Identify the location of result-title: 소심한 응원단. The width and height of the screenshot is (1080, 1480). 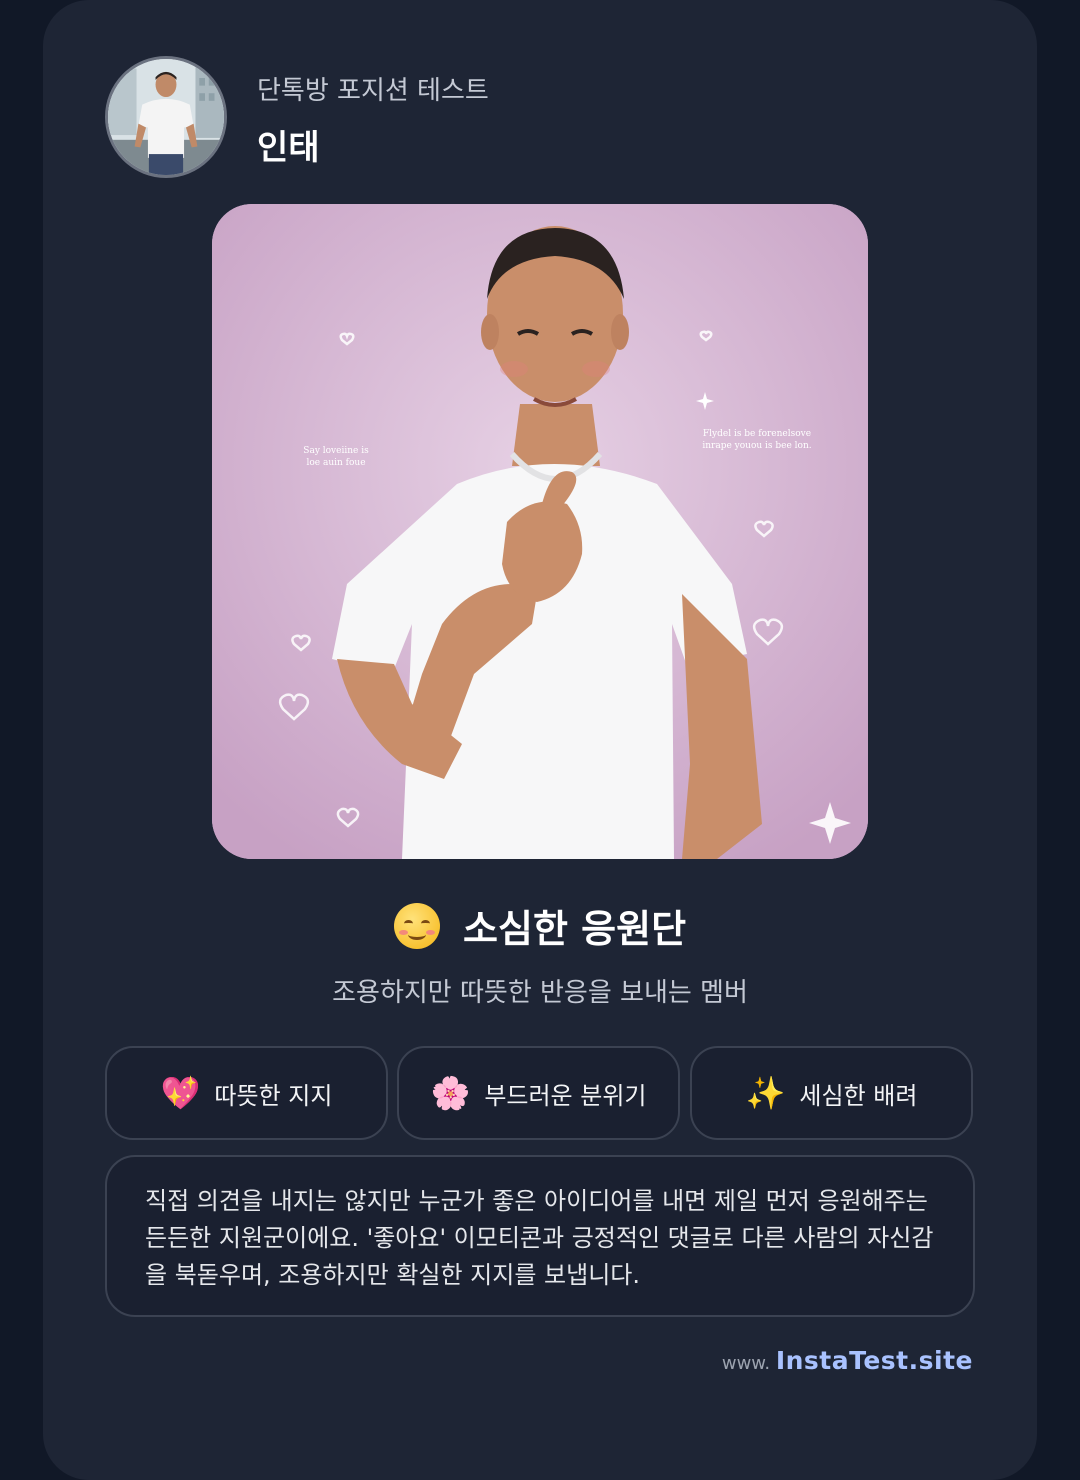
(575, 929).